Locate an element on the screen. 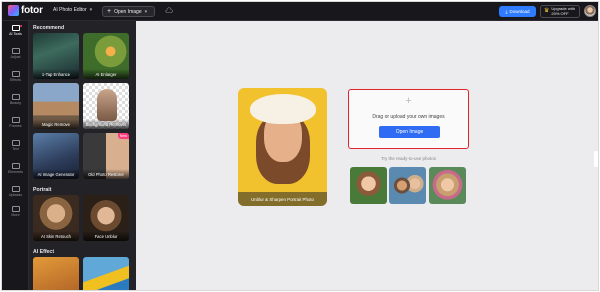 Image resolution: width=600 pixels, height=292 pixels. upgrade-line2: 20% OFF is located at coordinates (560, 13).